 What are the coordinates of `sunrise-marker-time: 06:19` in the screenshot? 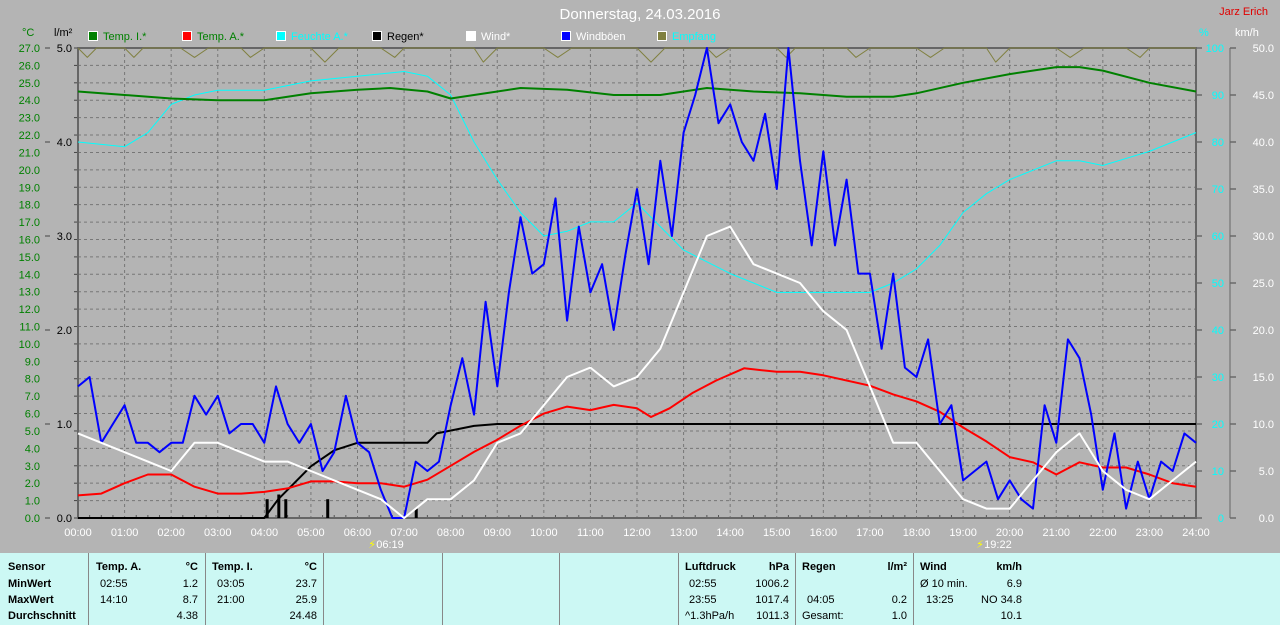 It's located at (390, 545).